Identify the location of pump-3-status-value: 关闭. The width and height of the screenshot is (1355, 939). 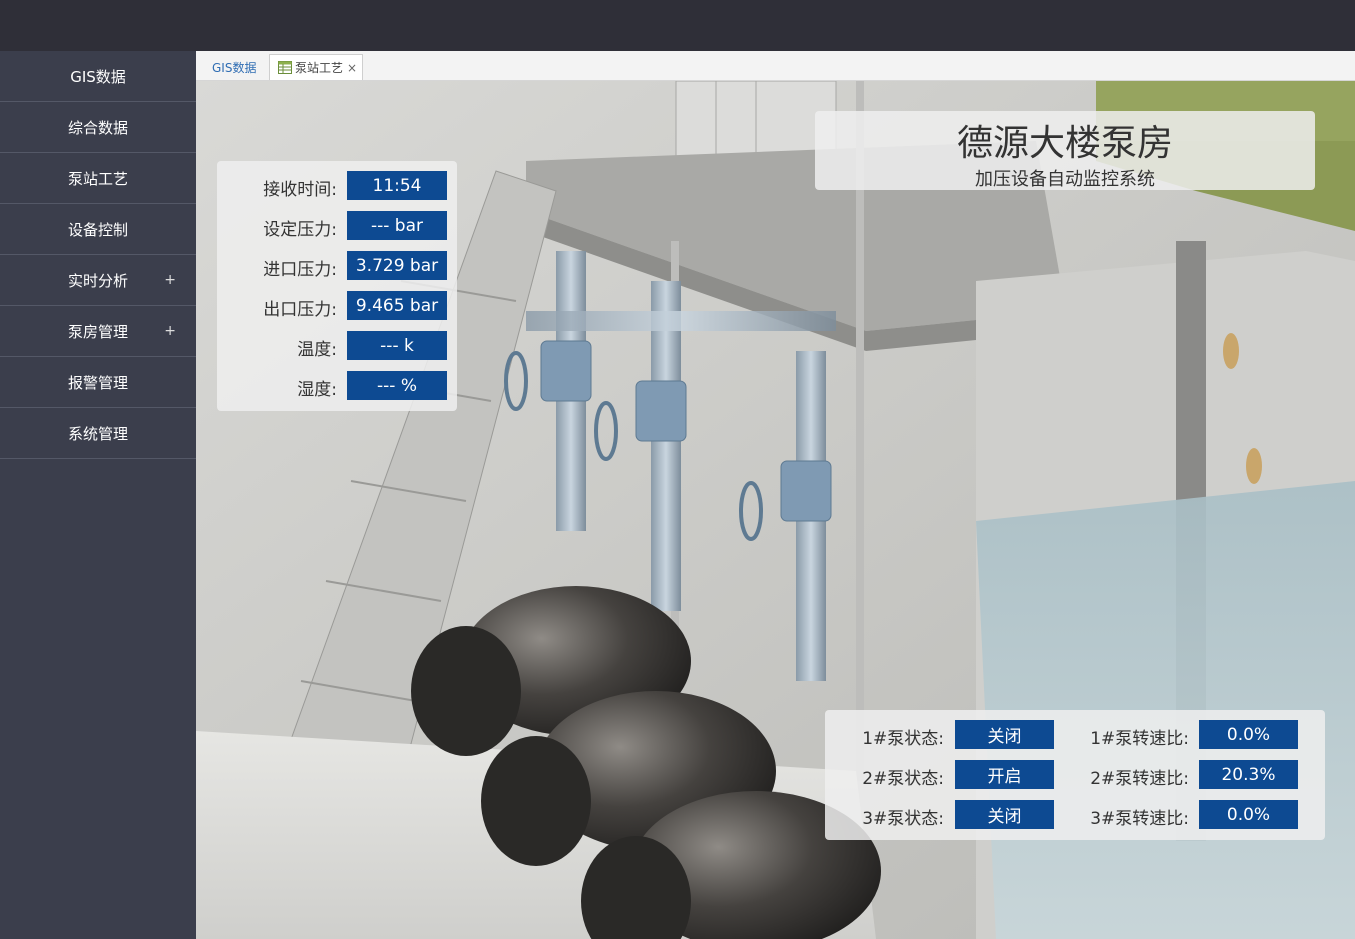
(1004, 814).